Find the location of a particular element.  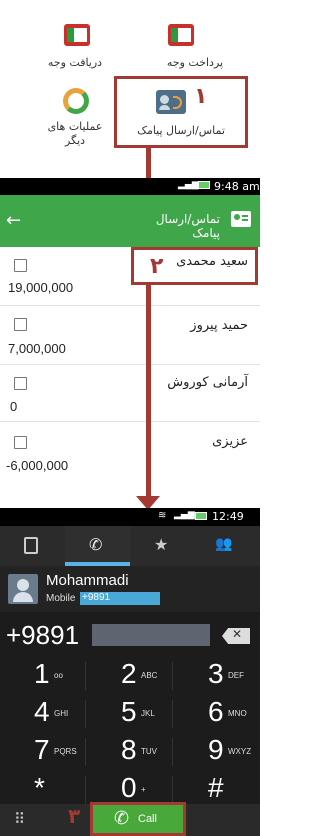

tab-bar: ✆ ★ 👥 is located at coordinates (130, 546).